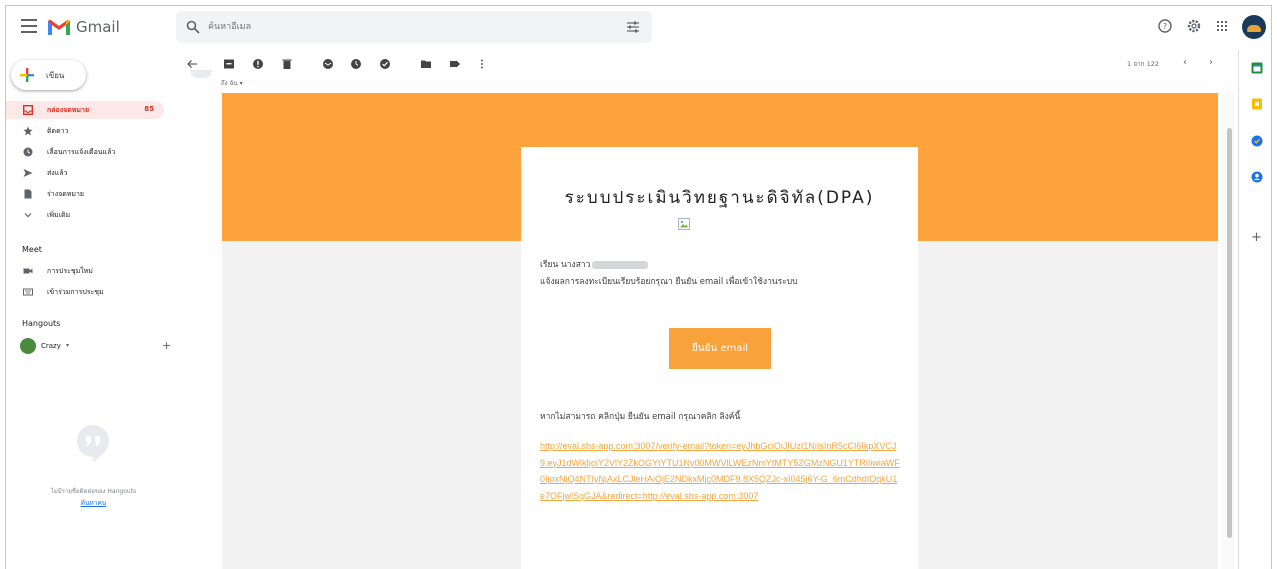 Image resolution: width=1277 pixels, height=569 pixels. Describe the element at coordinates (75, 292) in the screenshot. I see `sidebar-item-label: เข้าร่วมการประชุม` at that location.